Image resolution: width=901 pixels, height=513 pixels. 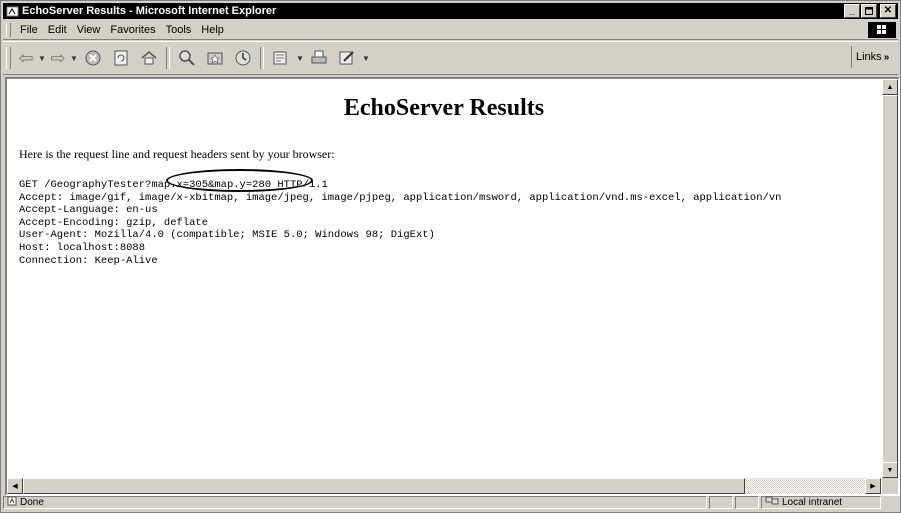 I want to click on menu-file: File, so click(x=29, y=30).